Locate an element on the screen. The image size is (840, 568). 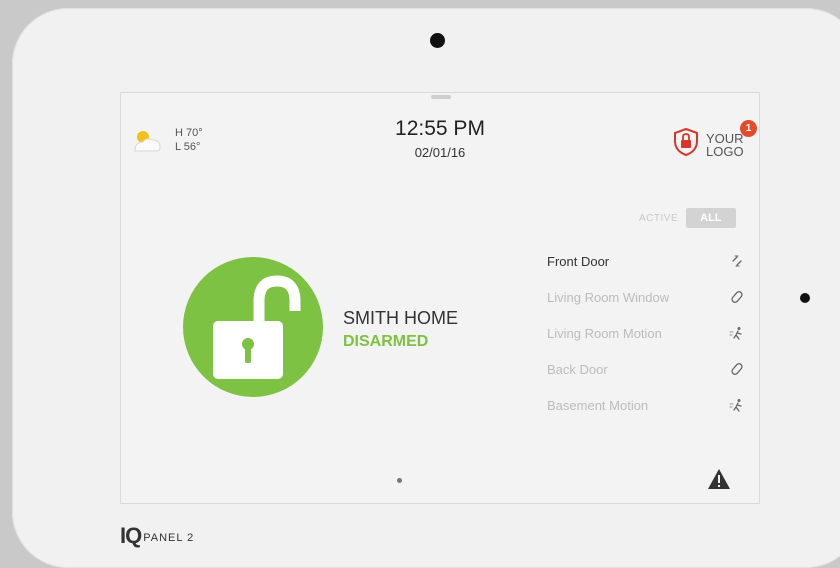
device-brand: IQ PANEL 2 is located at coordinates (157, 536).